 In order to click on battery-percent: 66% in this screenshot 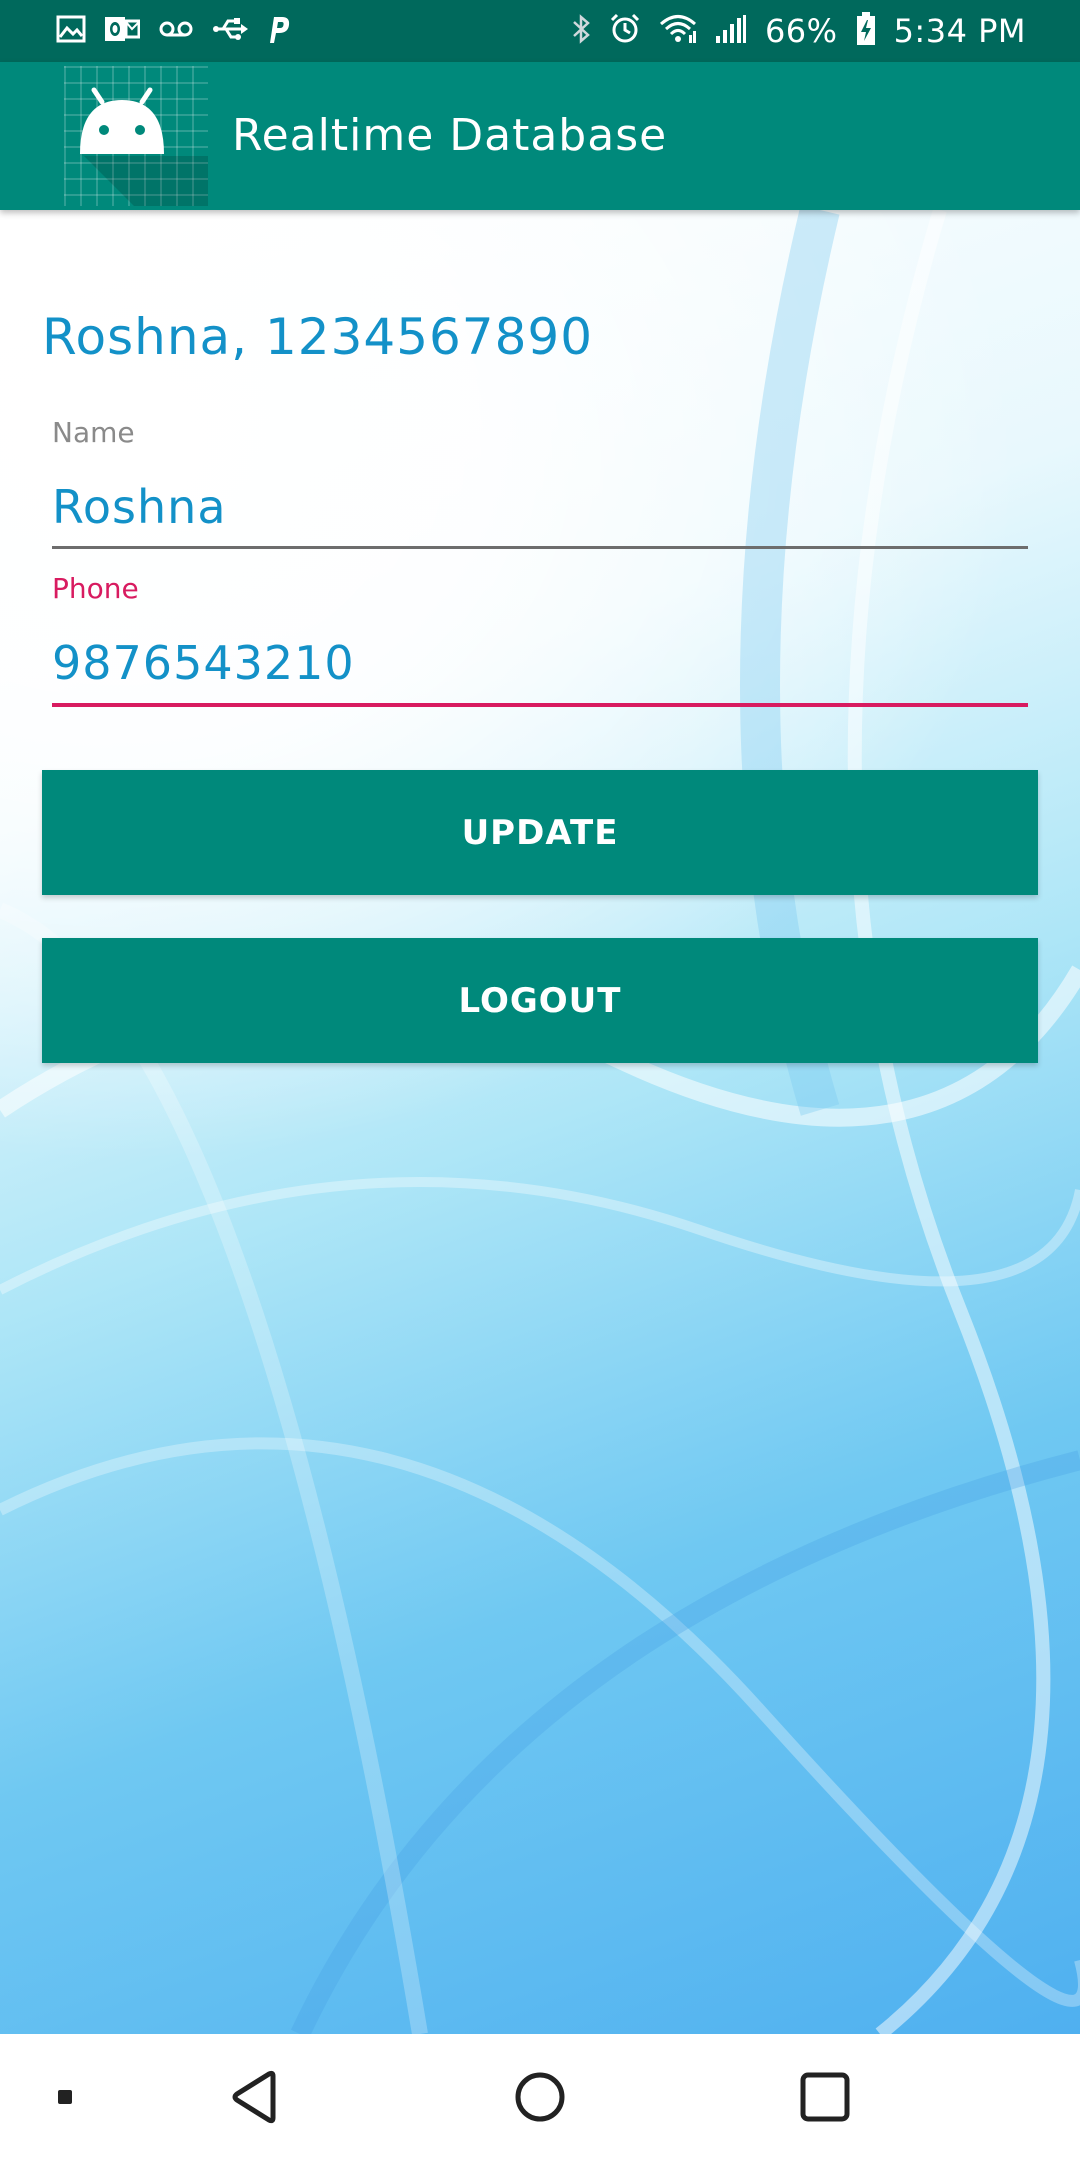, I will do `click(801, 31)`.